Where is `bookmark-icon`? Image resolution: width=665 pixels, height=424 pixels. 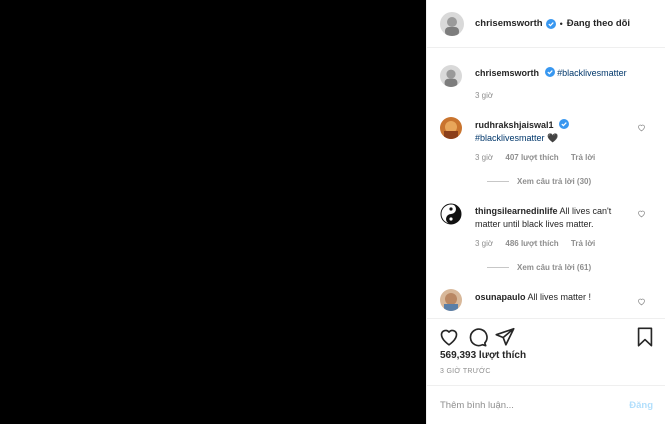 bookmark-icon is located at coordinates (645, 337).